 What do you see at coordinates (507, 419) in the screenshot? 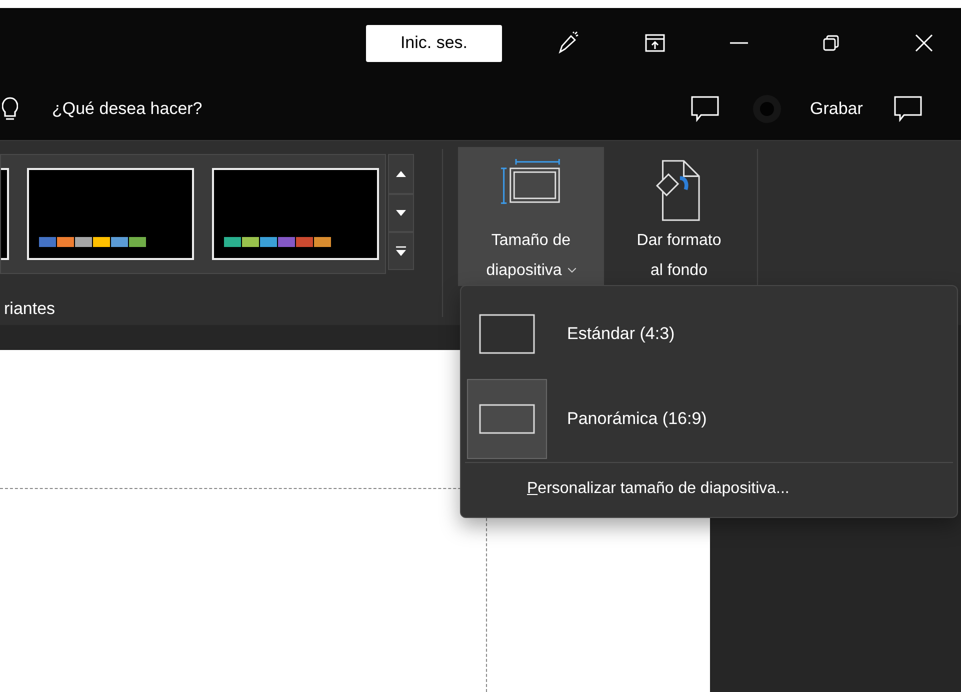
I see `wide-slide-icon` at bounding box center [507, 419].